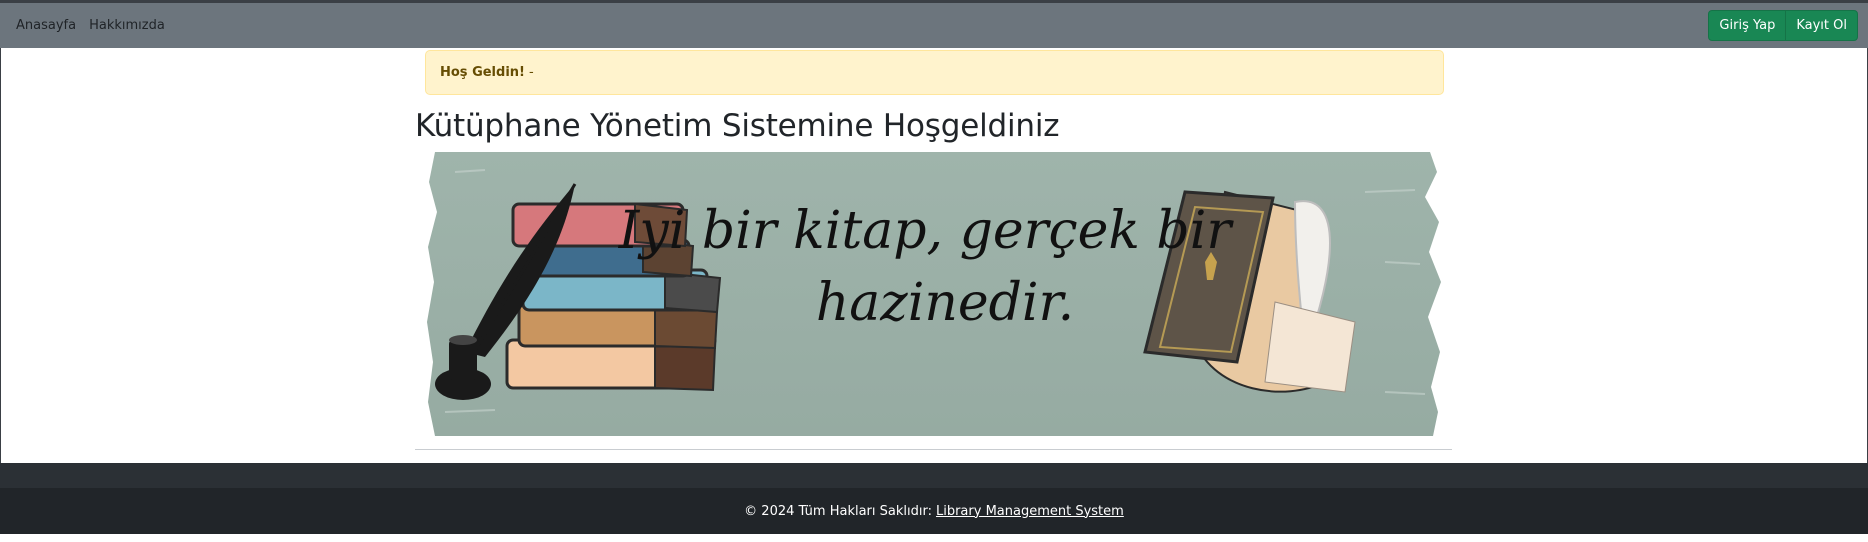 The width and height of the screenshot is (1868, 542). Describe the element at coordinates (531, 72) in the screenshot. I see `alert-text: -` at that location.